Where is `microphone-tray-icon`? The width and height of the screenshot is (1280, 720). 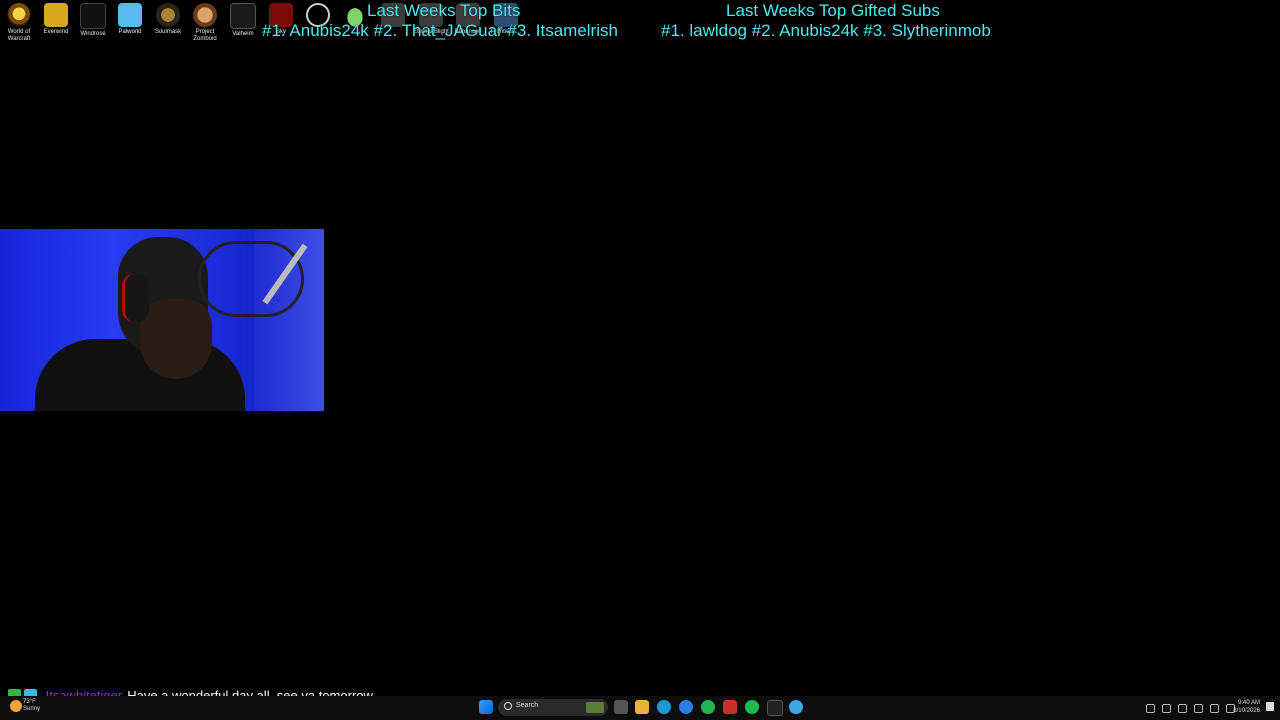 microphone-tray-icon is located at coordinates (1198, 708).